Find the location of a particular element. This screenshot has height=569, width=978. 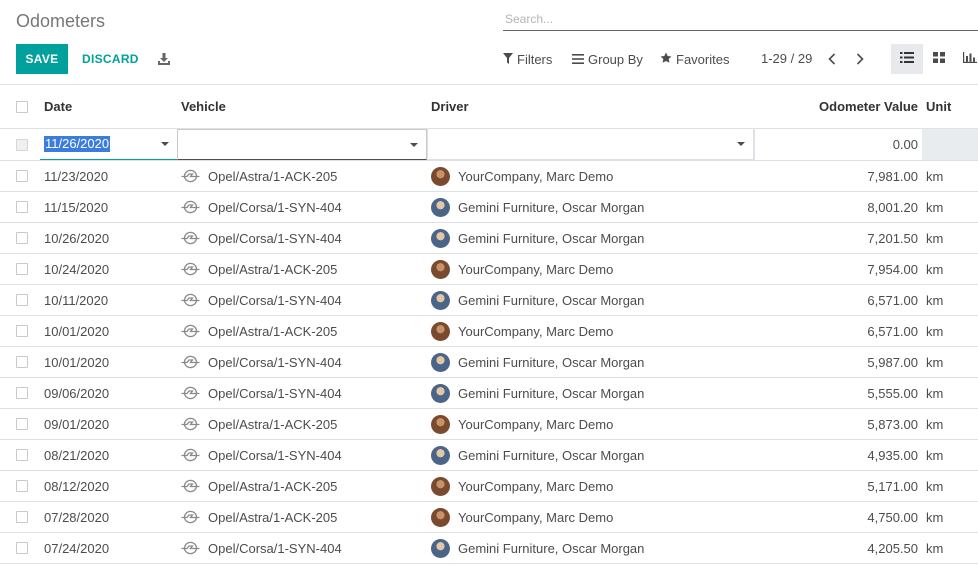

group-by-button: Group By is located at coordinates (607, 59).